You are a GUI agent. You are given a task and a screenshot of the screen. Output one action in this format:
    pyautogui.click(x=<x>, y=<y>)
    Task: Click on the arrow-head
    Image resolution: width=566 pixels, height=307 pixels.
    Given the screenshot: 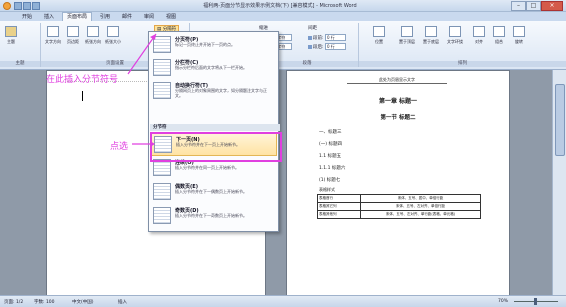 What is the action you would take?
    pyautogui.click(x=152, y=144)
    